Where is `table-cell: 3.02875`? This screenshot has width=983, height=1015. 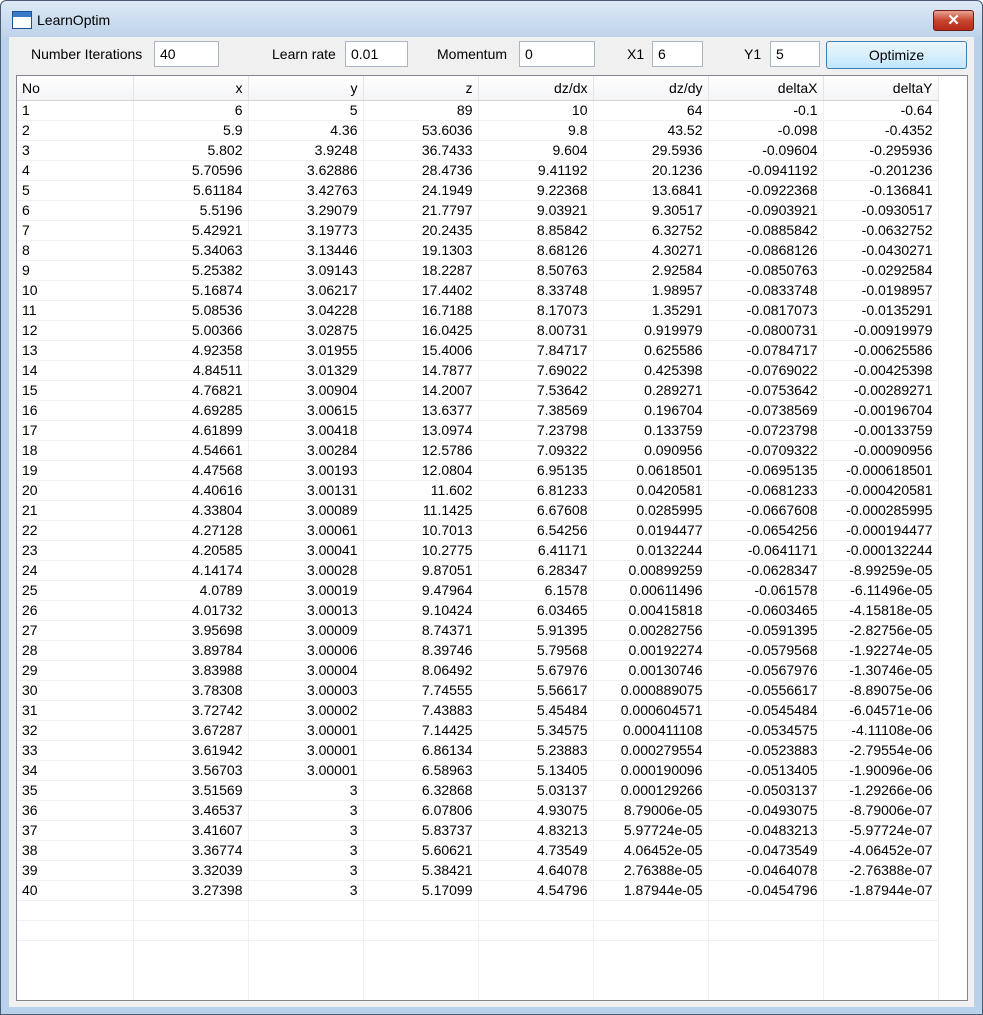 table-cell: 3.02875 is located at coordinates (306, 330).